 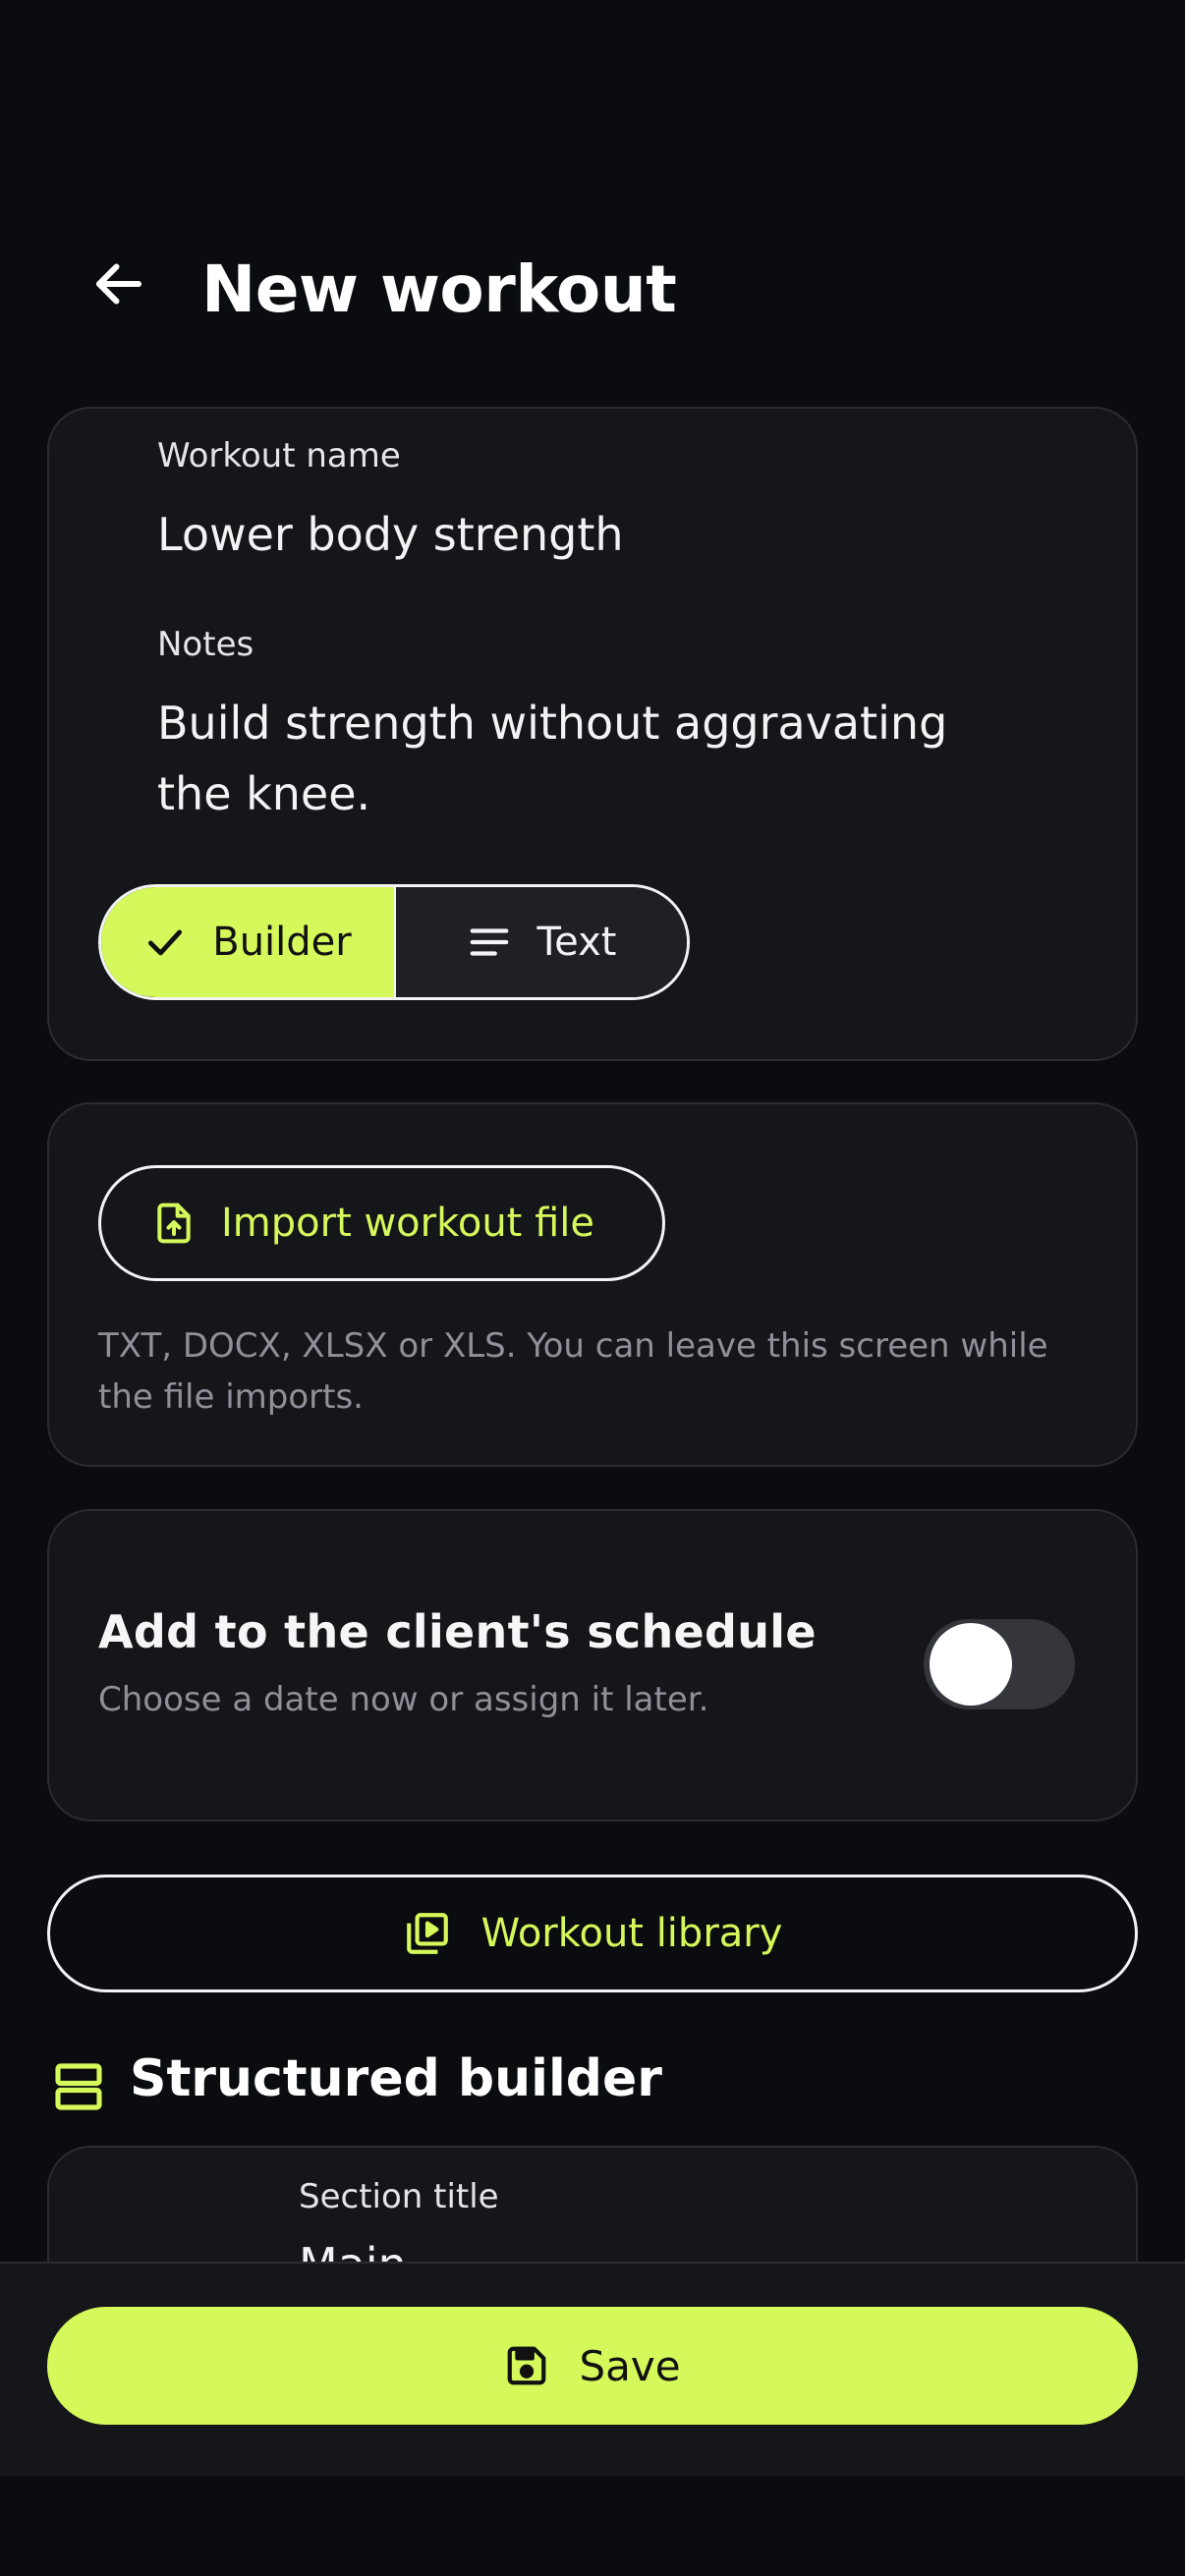 I want to click on save-icon, so click(x=527, y=2365).